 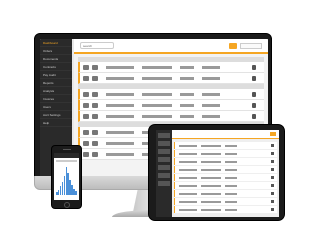 I want to click on tablet-table, so click(x=225, y=178).